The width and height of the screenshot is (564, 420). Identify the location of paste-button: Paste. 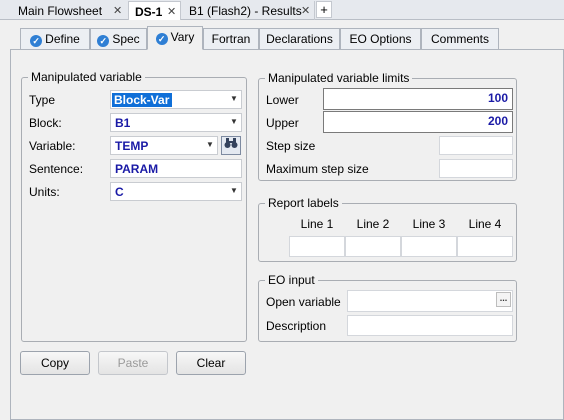
(133, 363).